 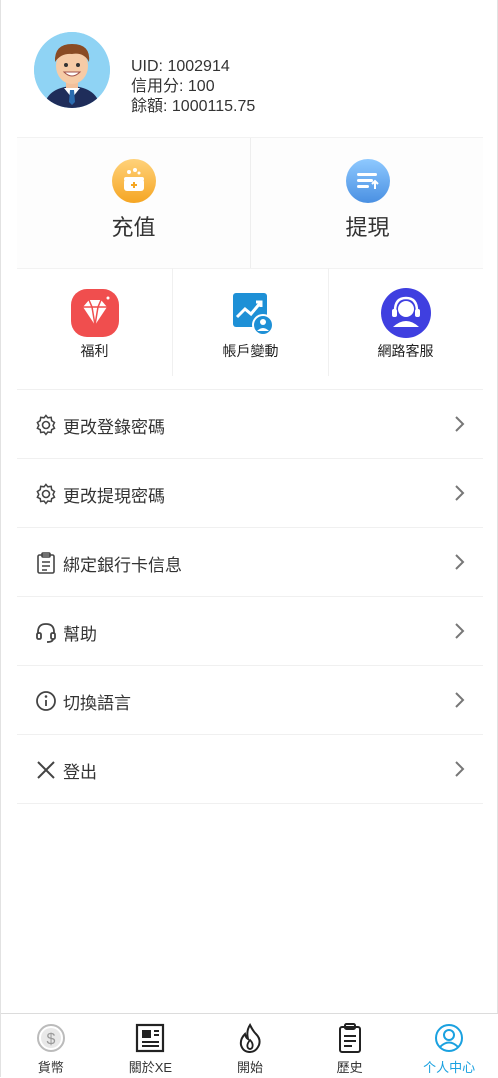 I want to click on tab-label: 關於XE, so click(x=150, y=1067).